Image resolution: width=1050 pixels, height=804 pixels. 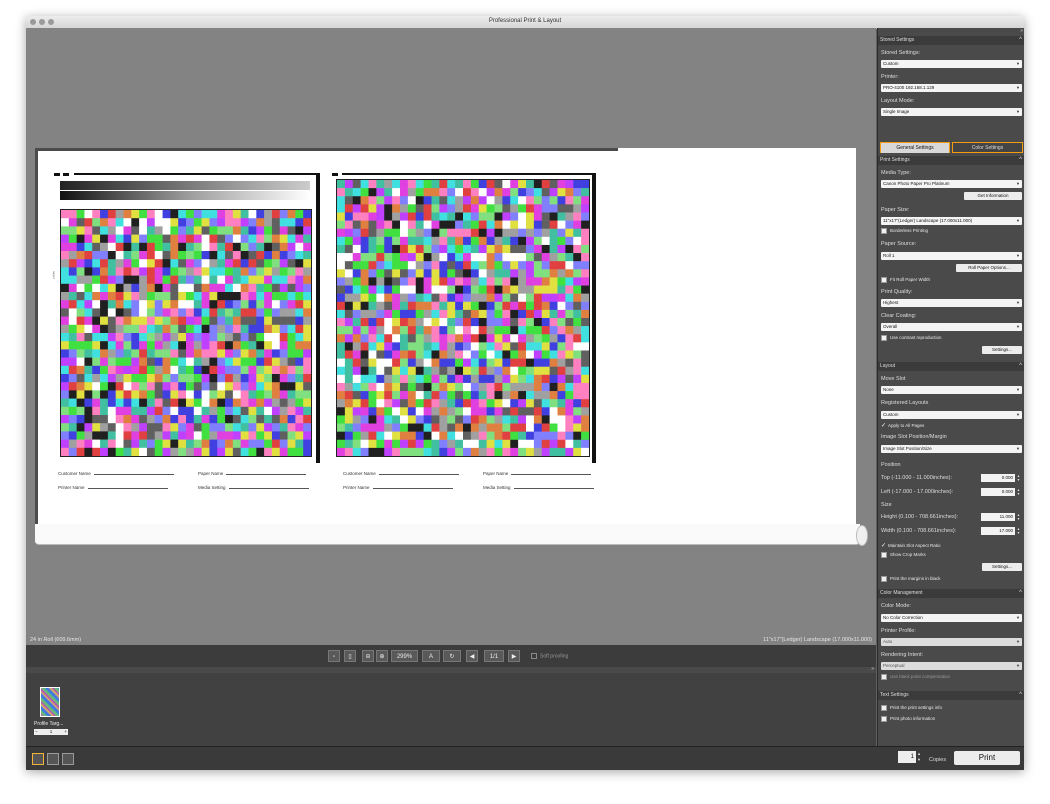 I want to click on media-type-select: Canon Photo Paper Pro Platinum ▼, so click(x=951, y=184).